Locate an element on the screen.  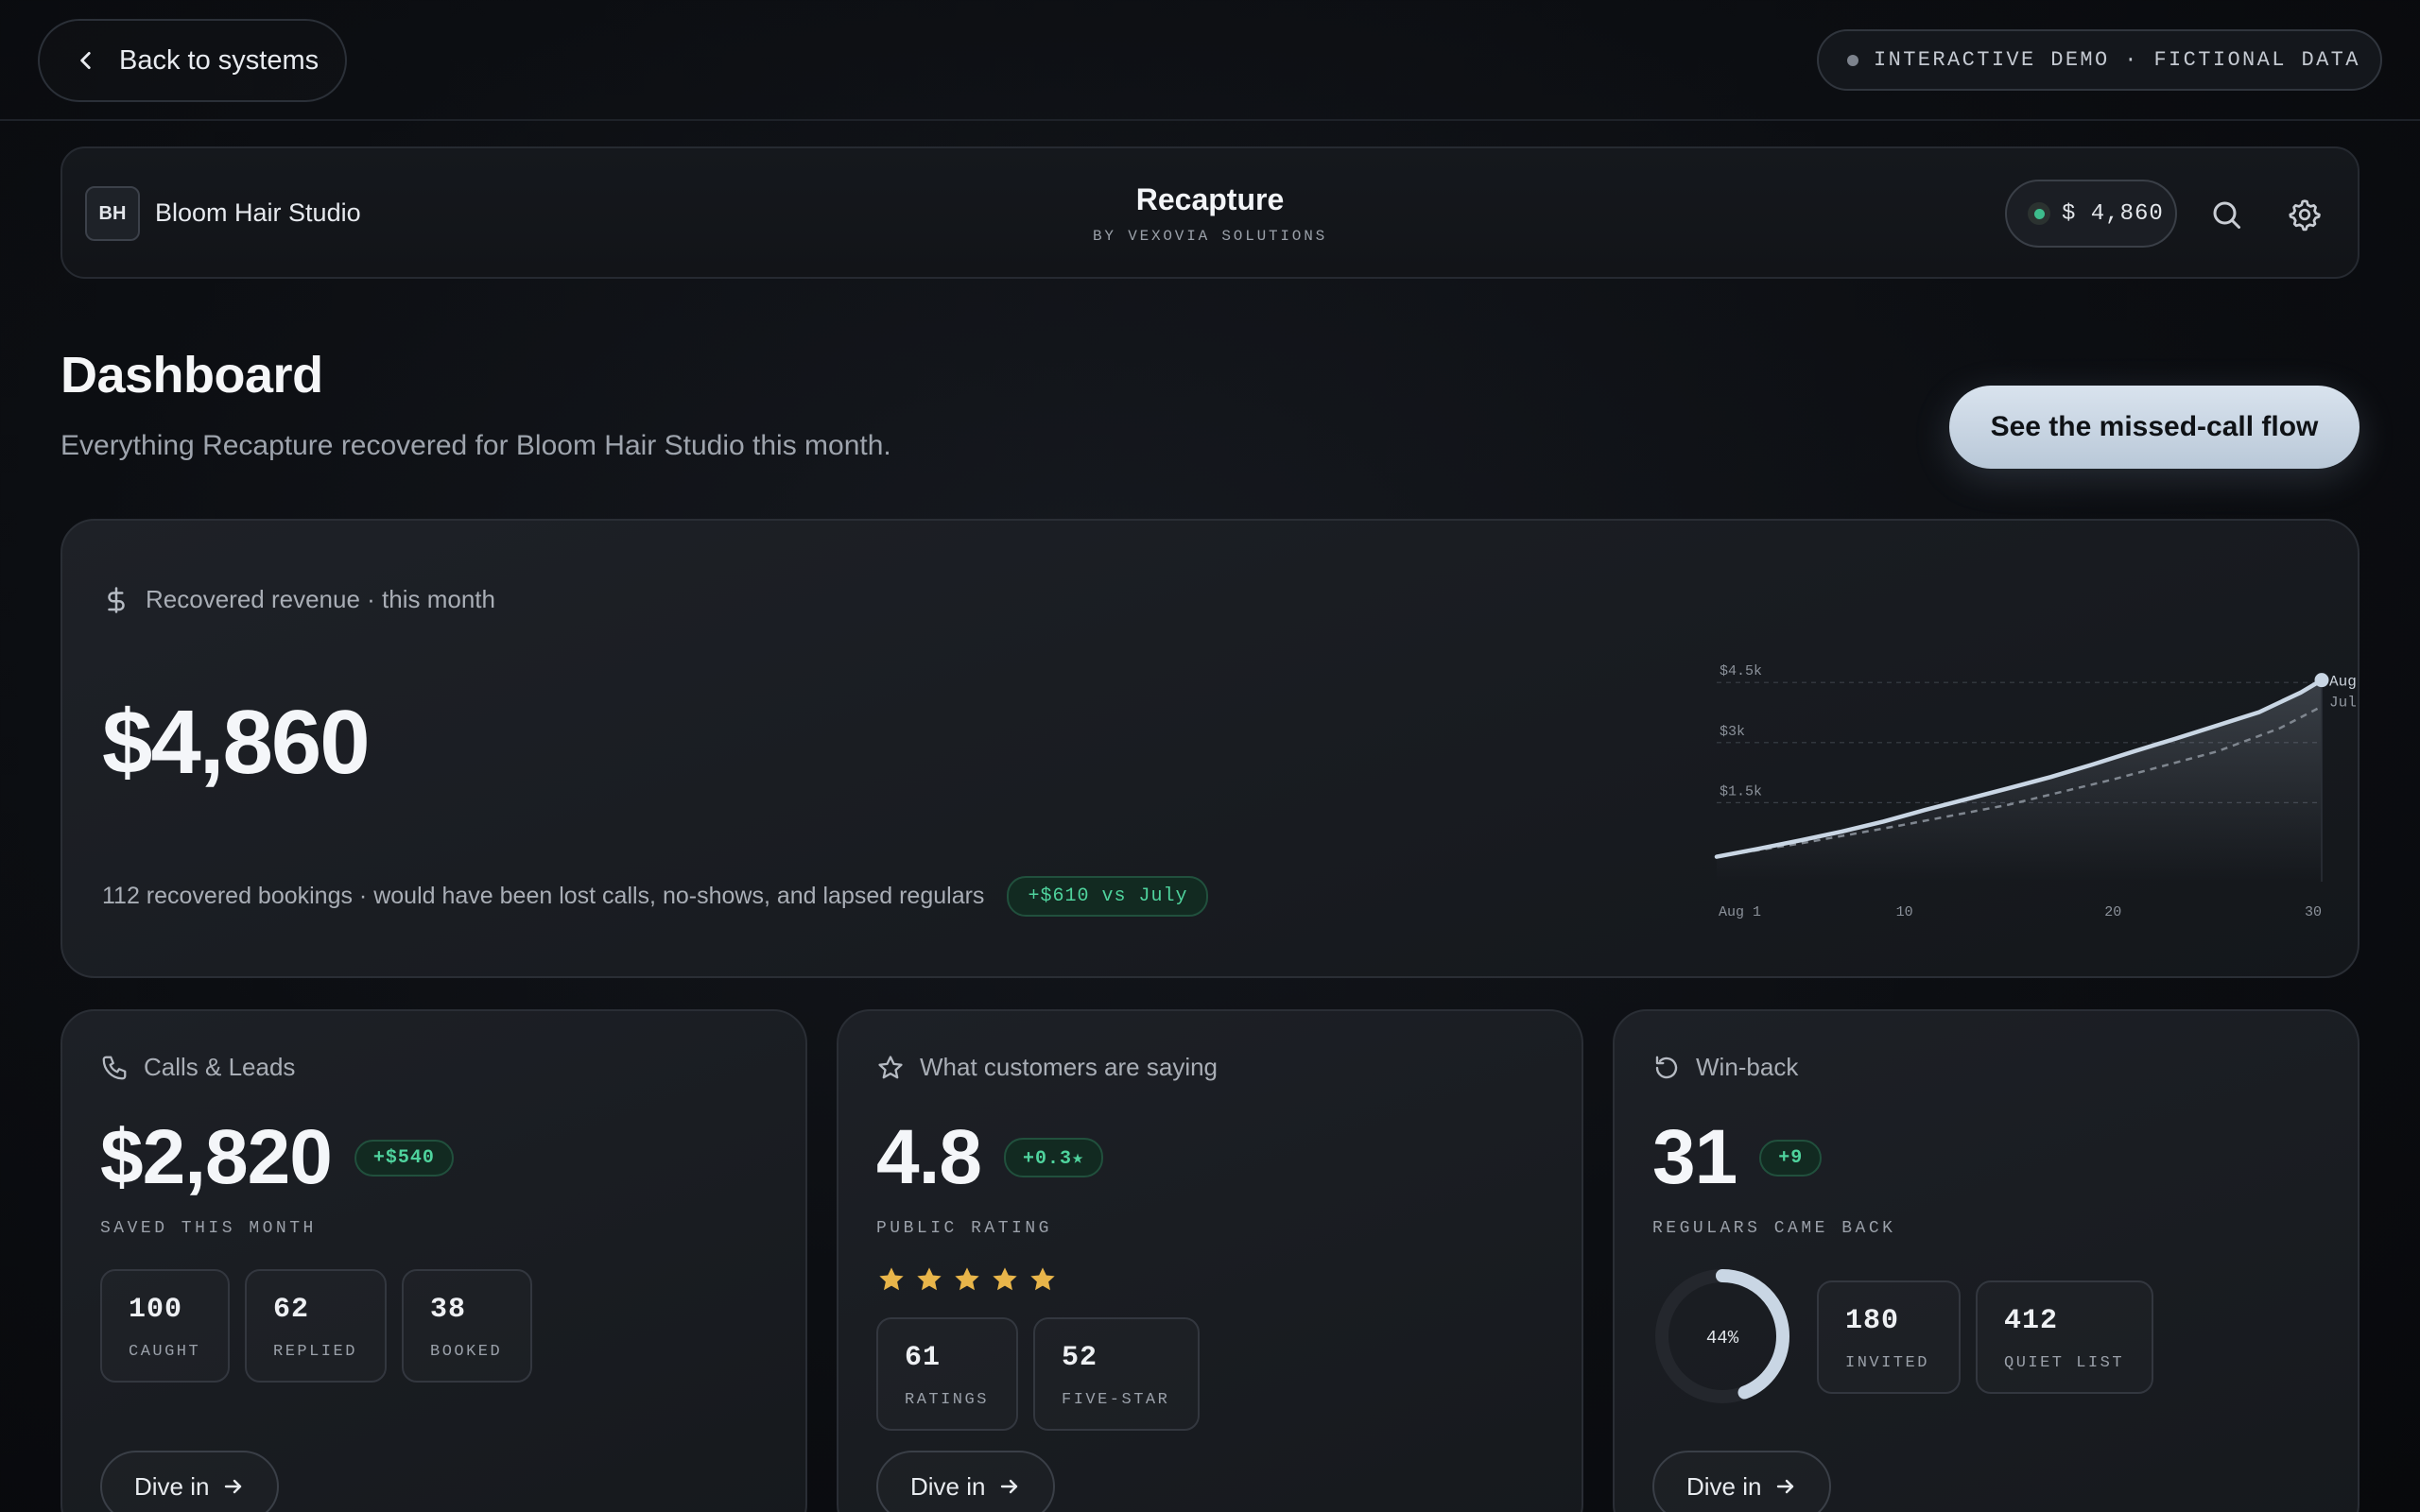
calls-dive-in-button: Dive in is located at coordinates (190, 1481).